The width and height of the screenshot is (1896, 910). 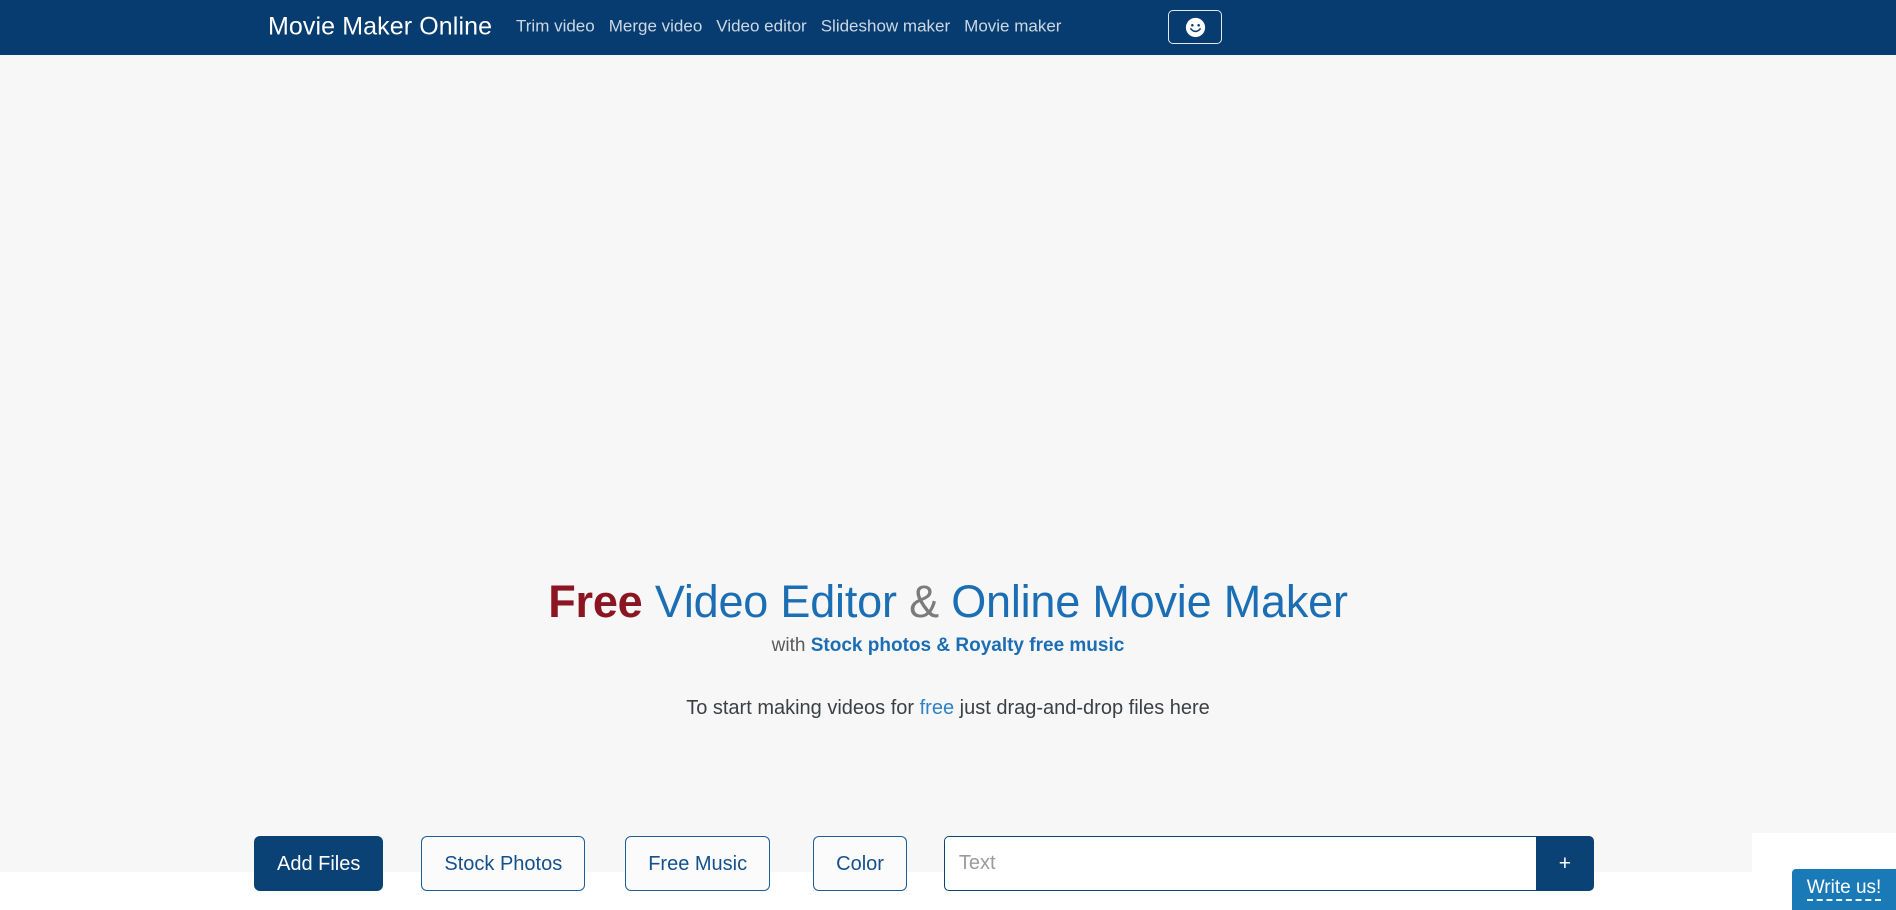 What do you see at coordinates (503, 863) in the screenshot?
I see `stock-photos-button: Stock Photos` at bounding box center [503, 863].